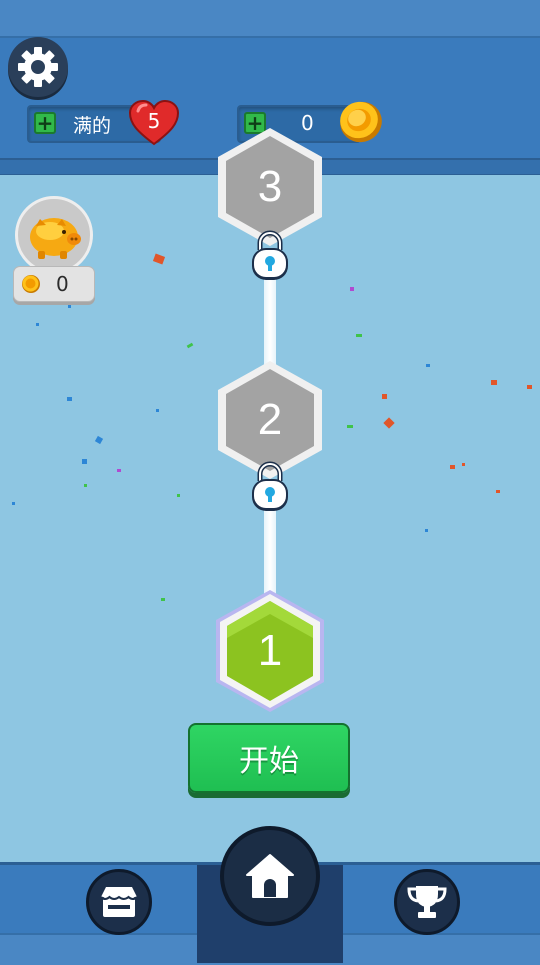  I want to click on add-lives-button: +, so click(45, 123).